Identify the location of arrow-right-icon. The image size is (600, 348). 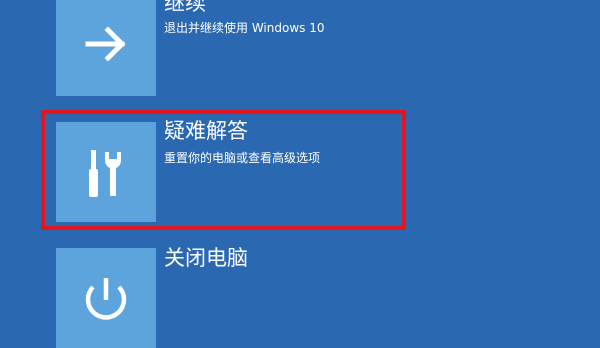
(105, 44).